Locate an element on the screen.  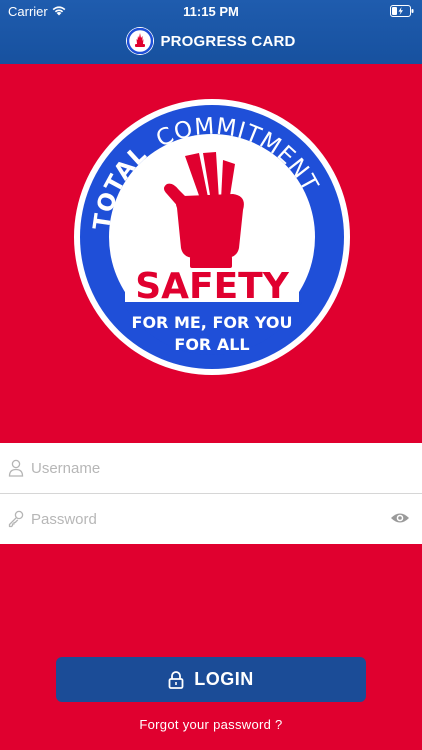
badge-safety-text: SAFETY is located at coordinates (212, 286).